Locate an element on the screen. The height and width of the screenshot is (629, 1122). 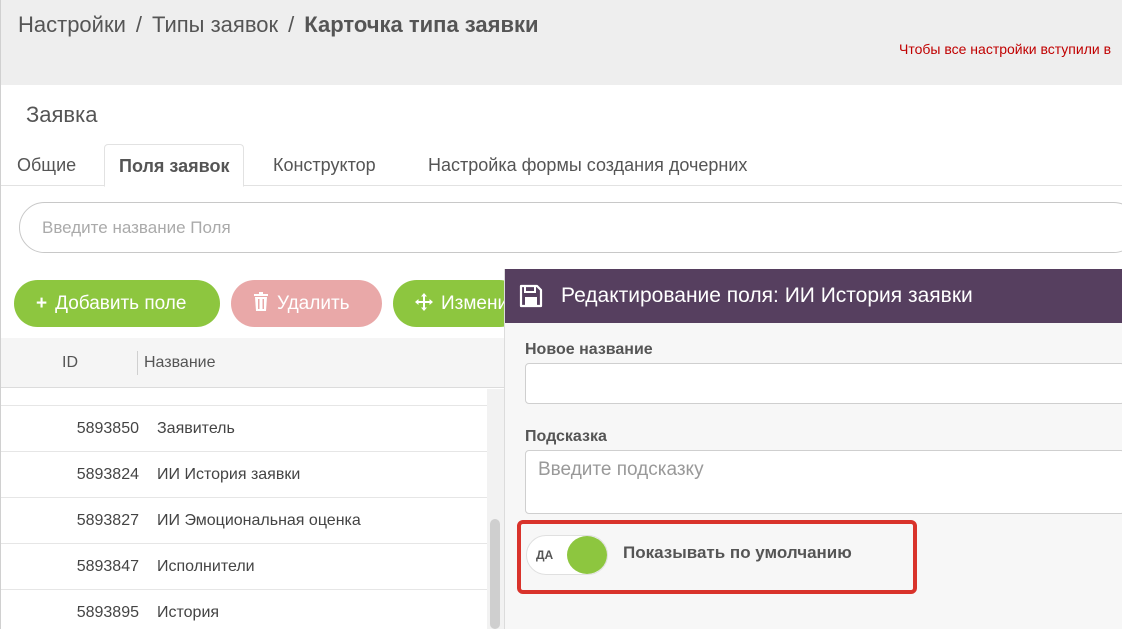
cell-id: 5893847 is located at coordinates (107, 566).